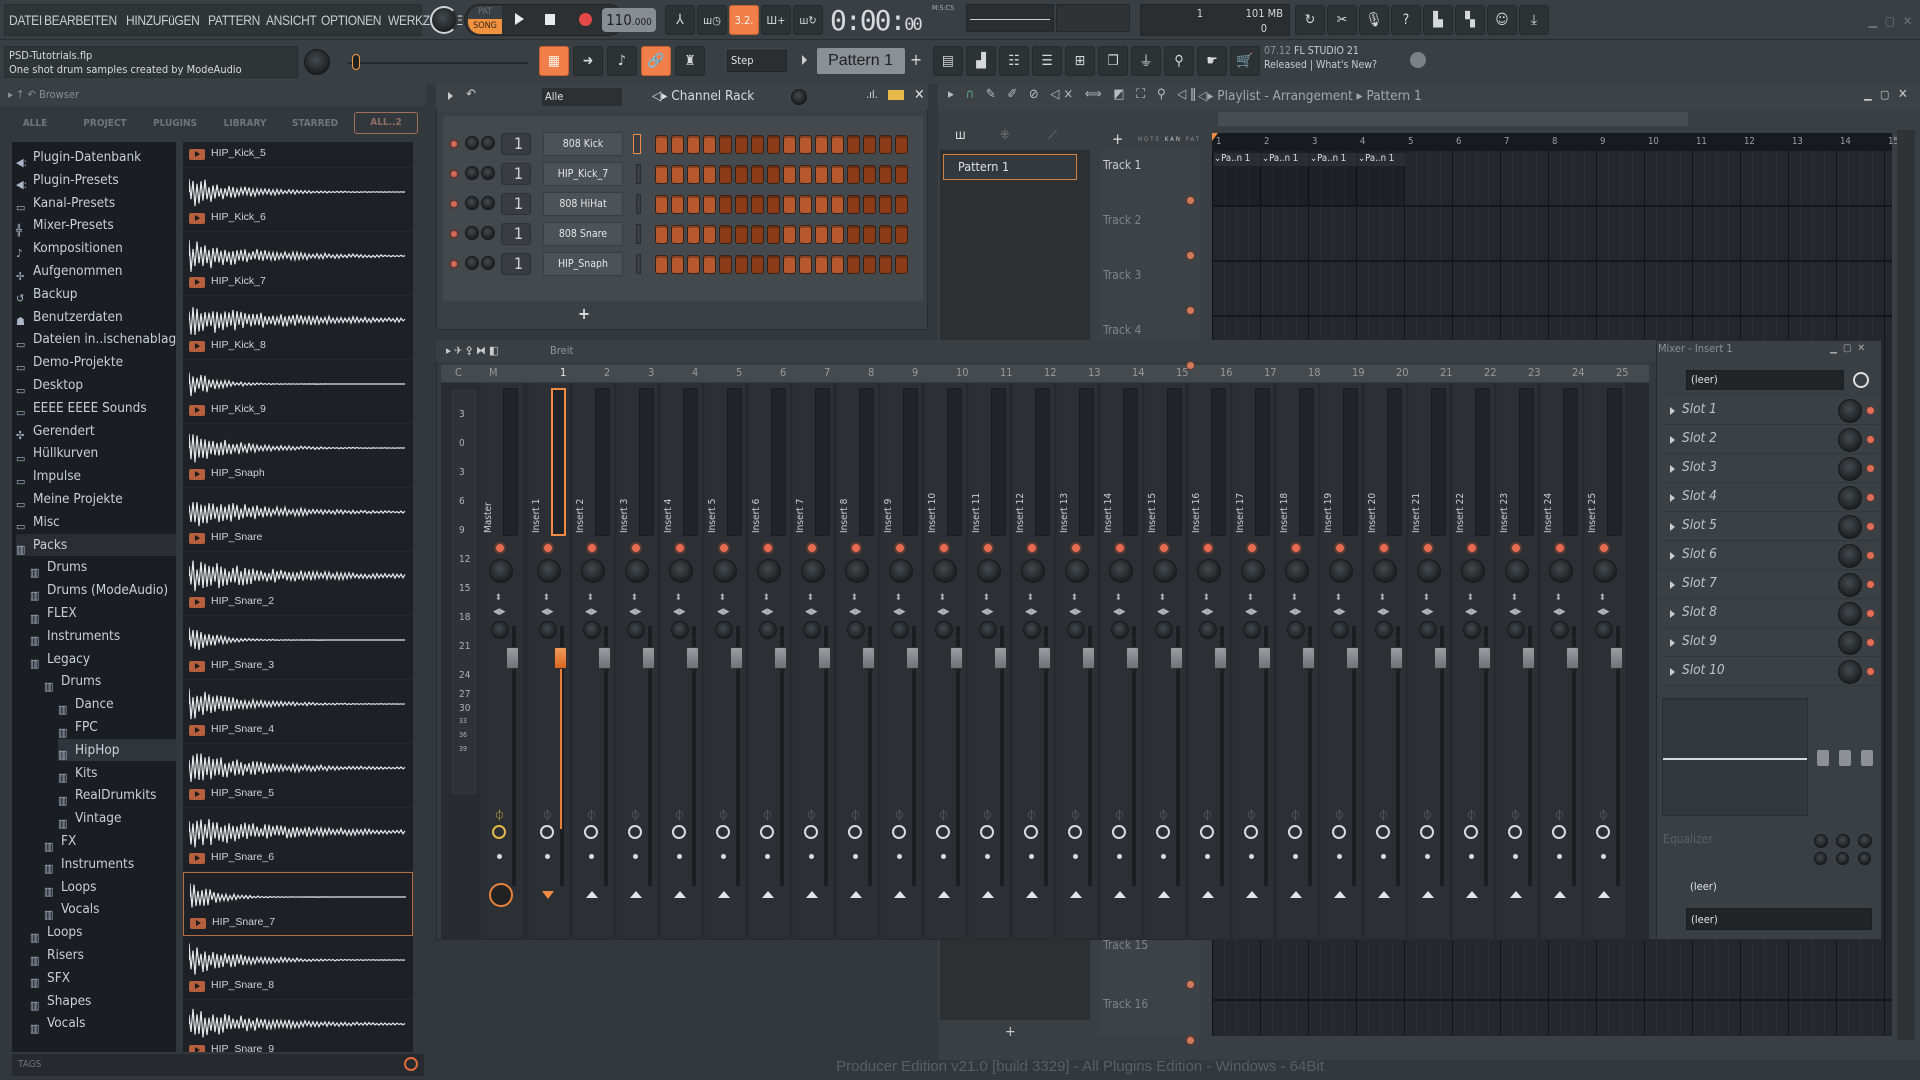 Image resolution: width=1920 pixels, height=1080 pixels. What do you see at coordinates (629, 20) in the screenshot?
I see `tempo-display: 110.000` at bounding box center [629, 20].